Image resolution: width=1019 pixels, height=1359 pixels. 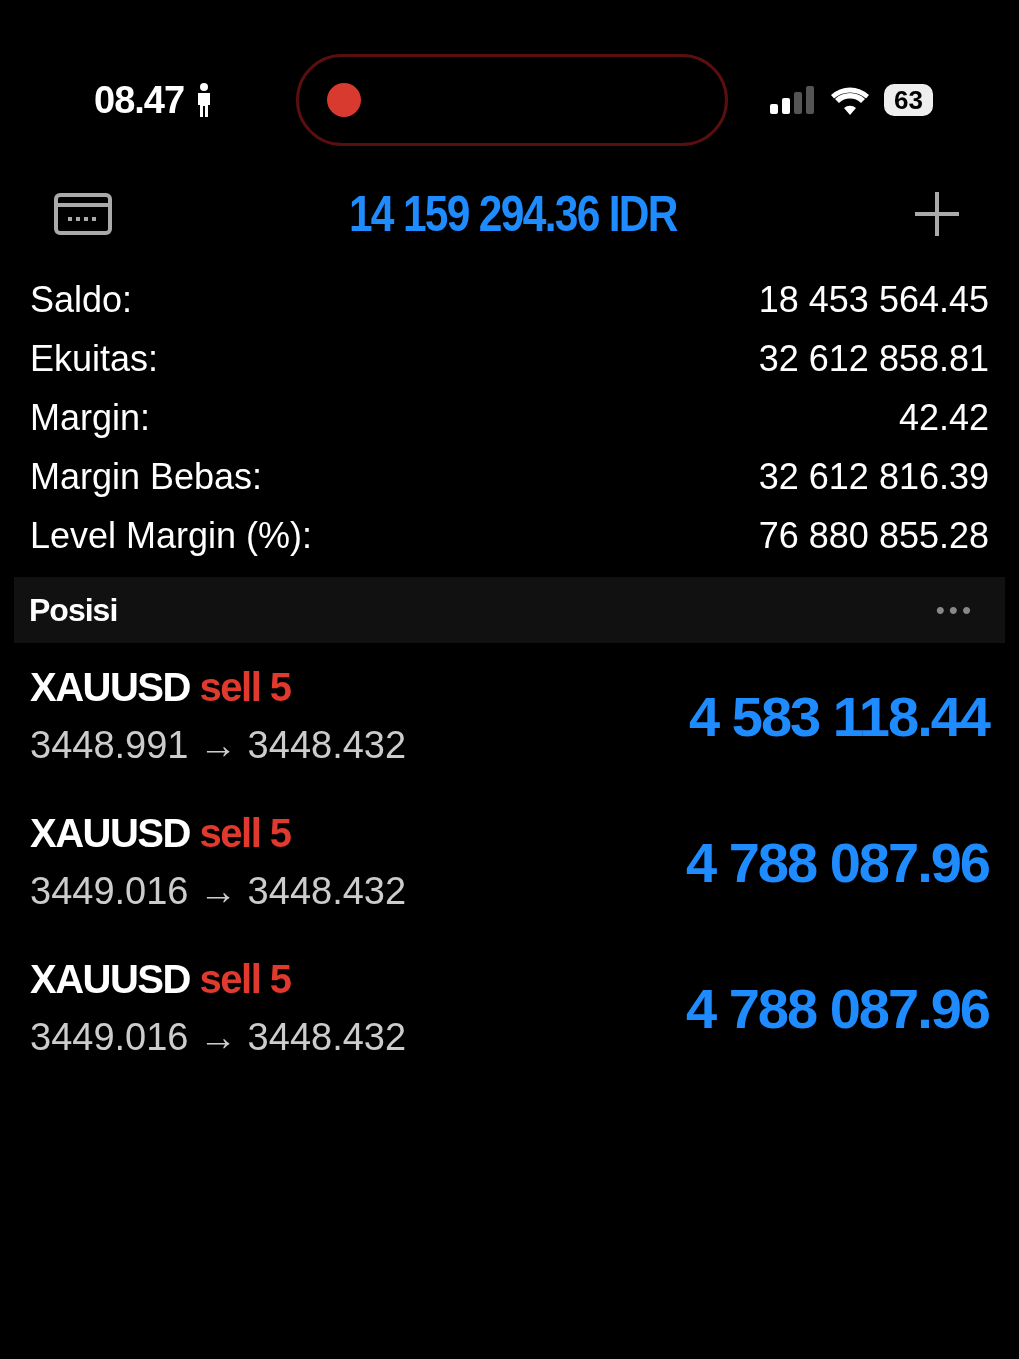 What do you see at coordinates (793, 100) in the screenshot?
I see `signal-icon` at bounding box center [793, 100].